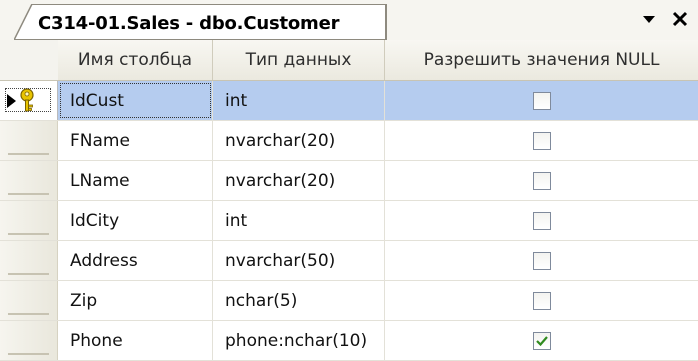  What do you see at coordinates (541, 60) in the screenshot?
I see `column-header-allow-null: Разрешить значения NULL` at bounding box center [541, 60].